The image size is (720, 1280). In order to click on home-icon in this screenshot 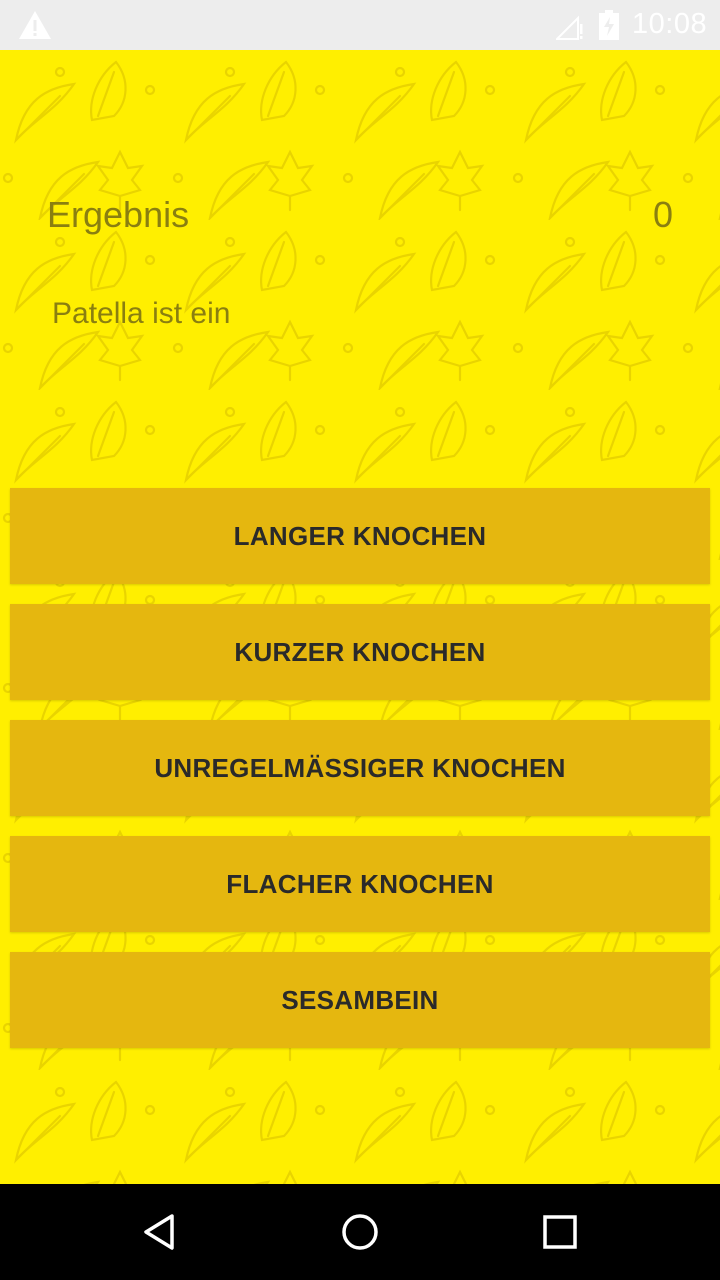, I will do `click(360, 1232)`.